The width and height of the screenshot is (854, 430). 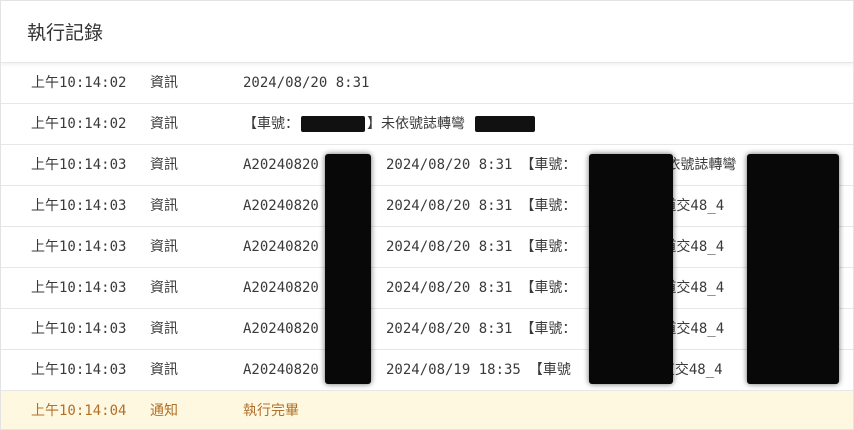 I want to click on redaction-plate, so click(x=333, y=124).